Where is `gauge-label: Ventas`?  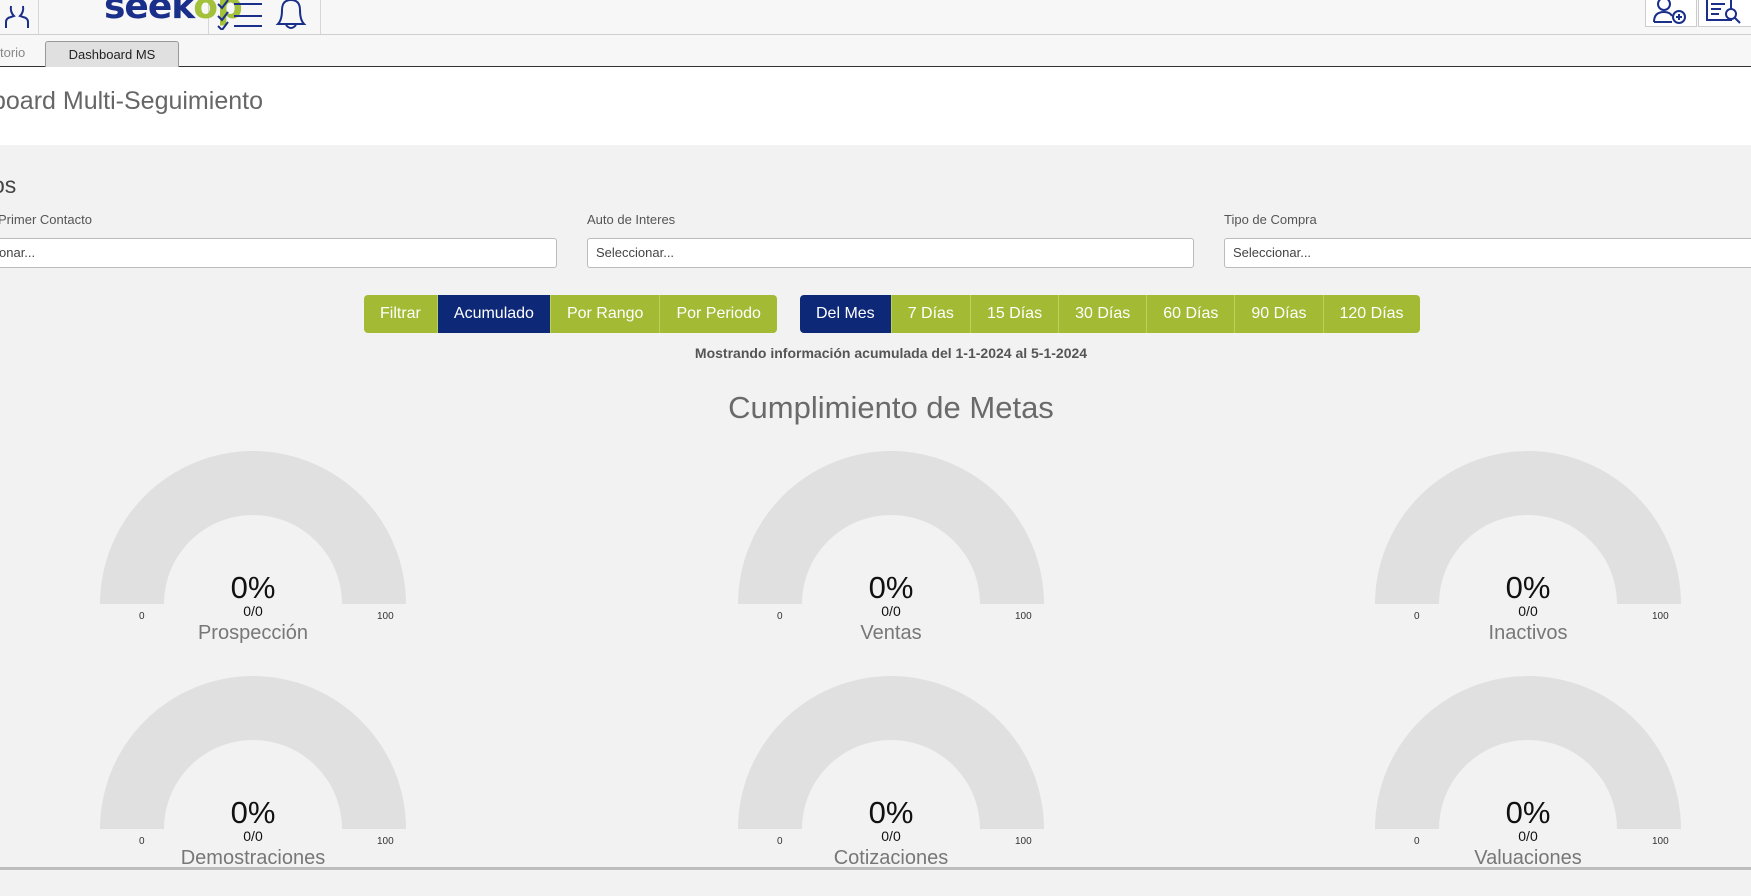
gauge-label: Ventas is located at coordinates (891, 633).